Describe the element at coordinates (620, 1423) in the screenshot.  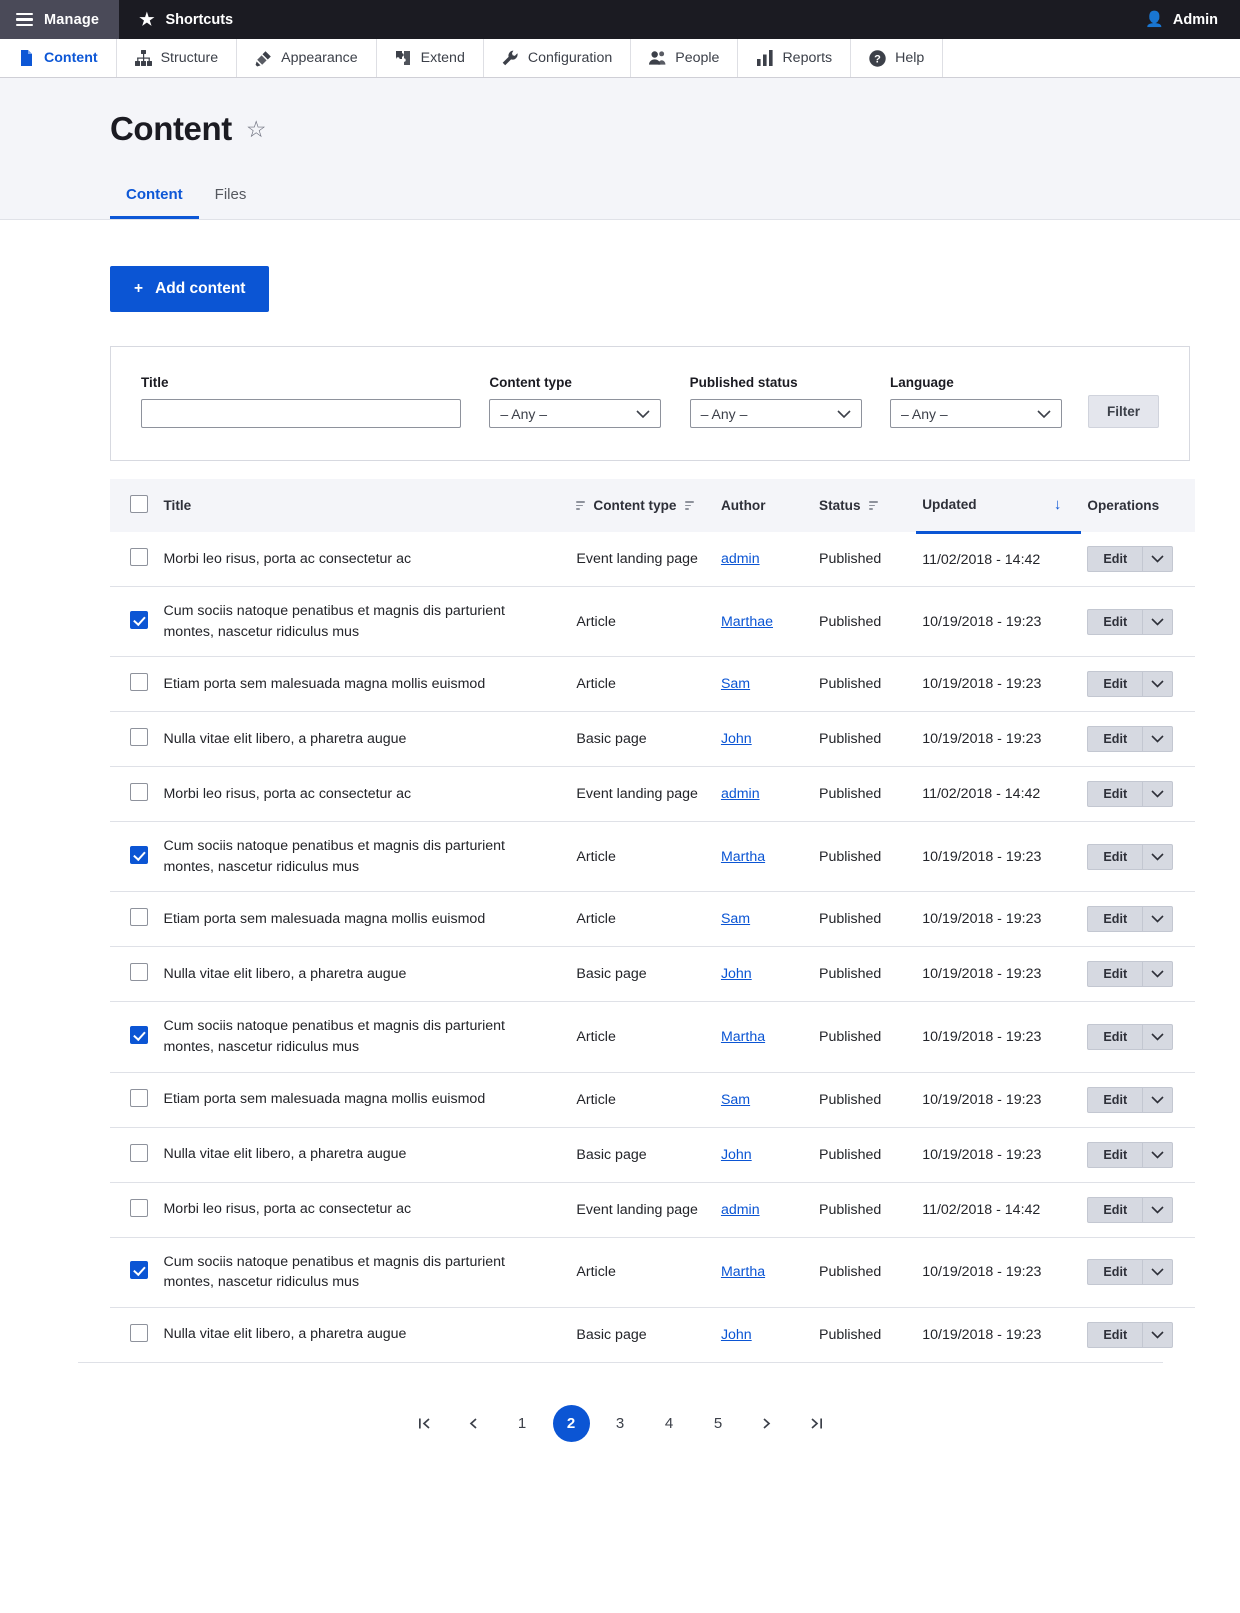
I see `pager-page-3: 3` at that location.